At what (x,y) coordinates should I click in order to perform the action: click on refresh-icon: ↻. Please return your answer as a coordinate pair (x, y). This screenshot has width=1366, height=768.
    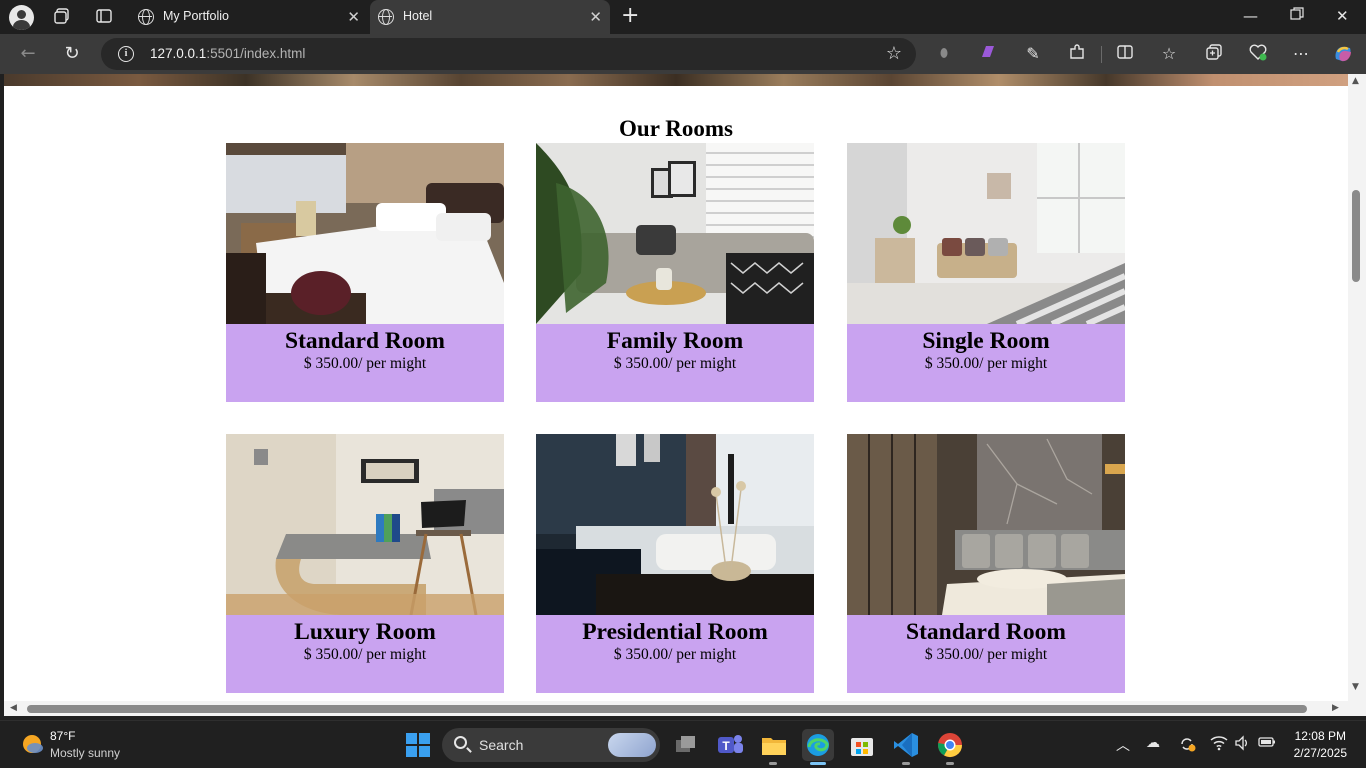
    Looking at the image, I should click on (72, 54).